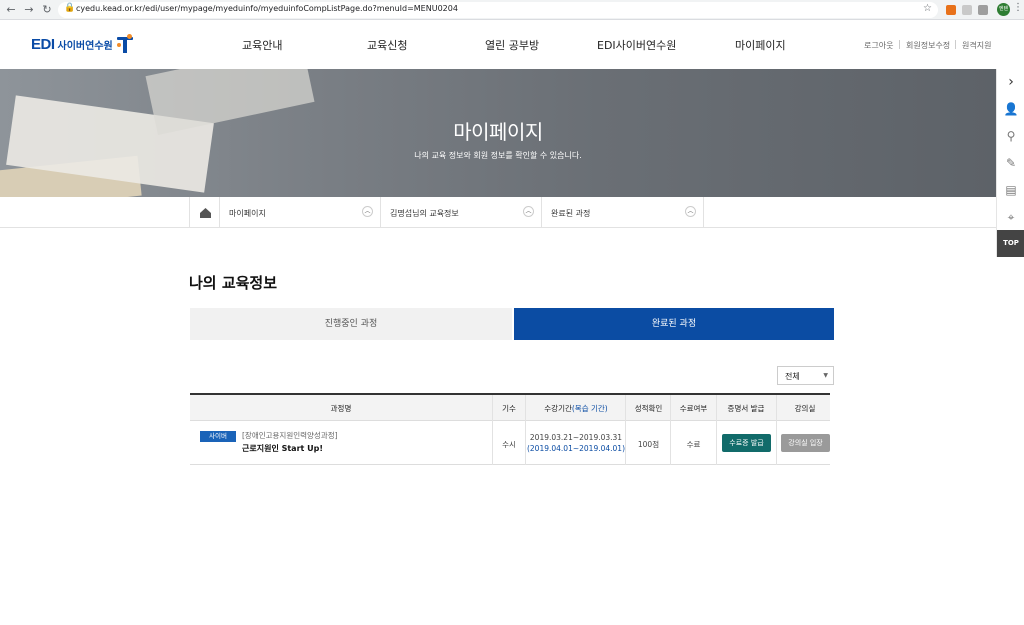 The height and width of the screenshot is (625, 1024). I want to click on logo-edi: EDI, so click(43, 44).